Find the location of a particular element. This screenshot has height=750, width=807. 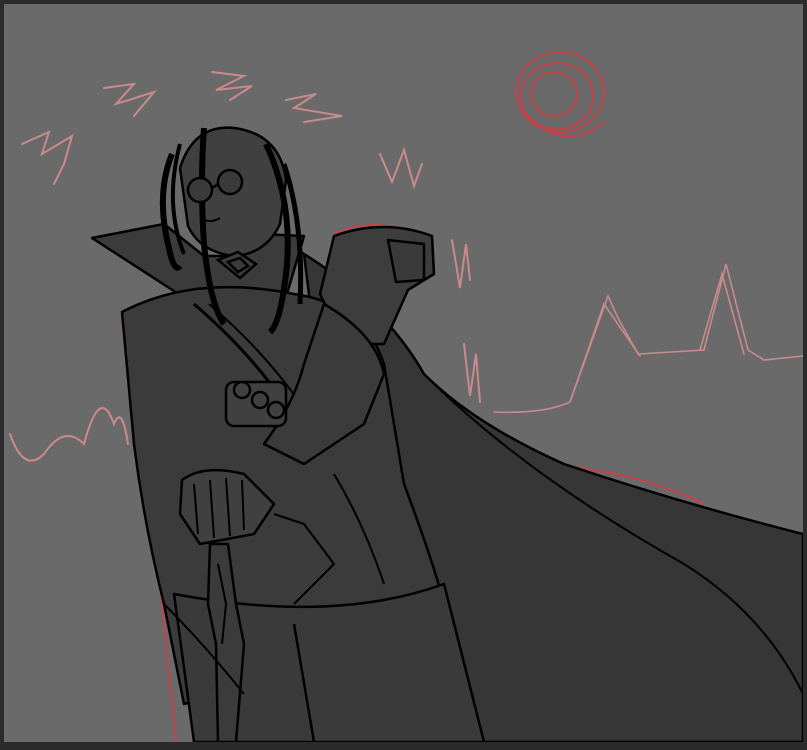

sun-sketch-icon is located at coordinates (560, 94).